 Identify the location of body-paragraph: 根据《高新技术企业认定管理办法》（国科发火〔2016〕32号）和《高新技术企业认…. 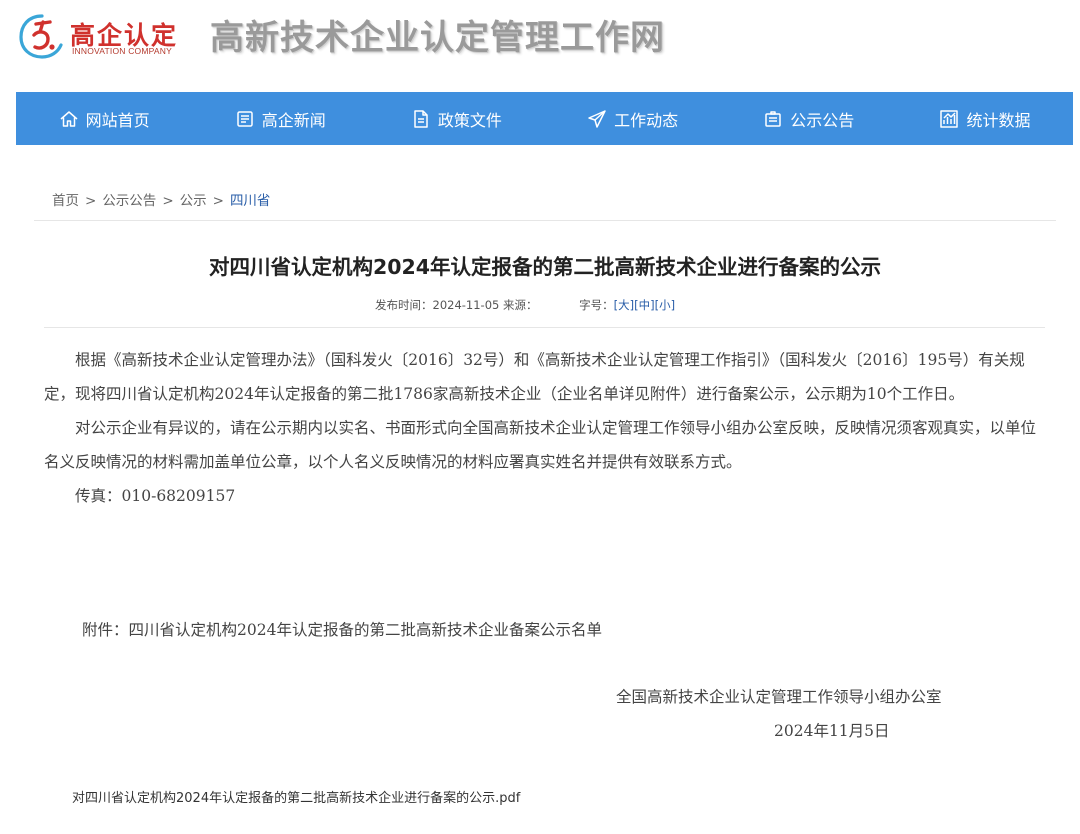
(534, 377).